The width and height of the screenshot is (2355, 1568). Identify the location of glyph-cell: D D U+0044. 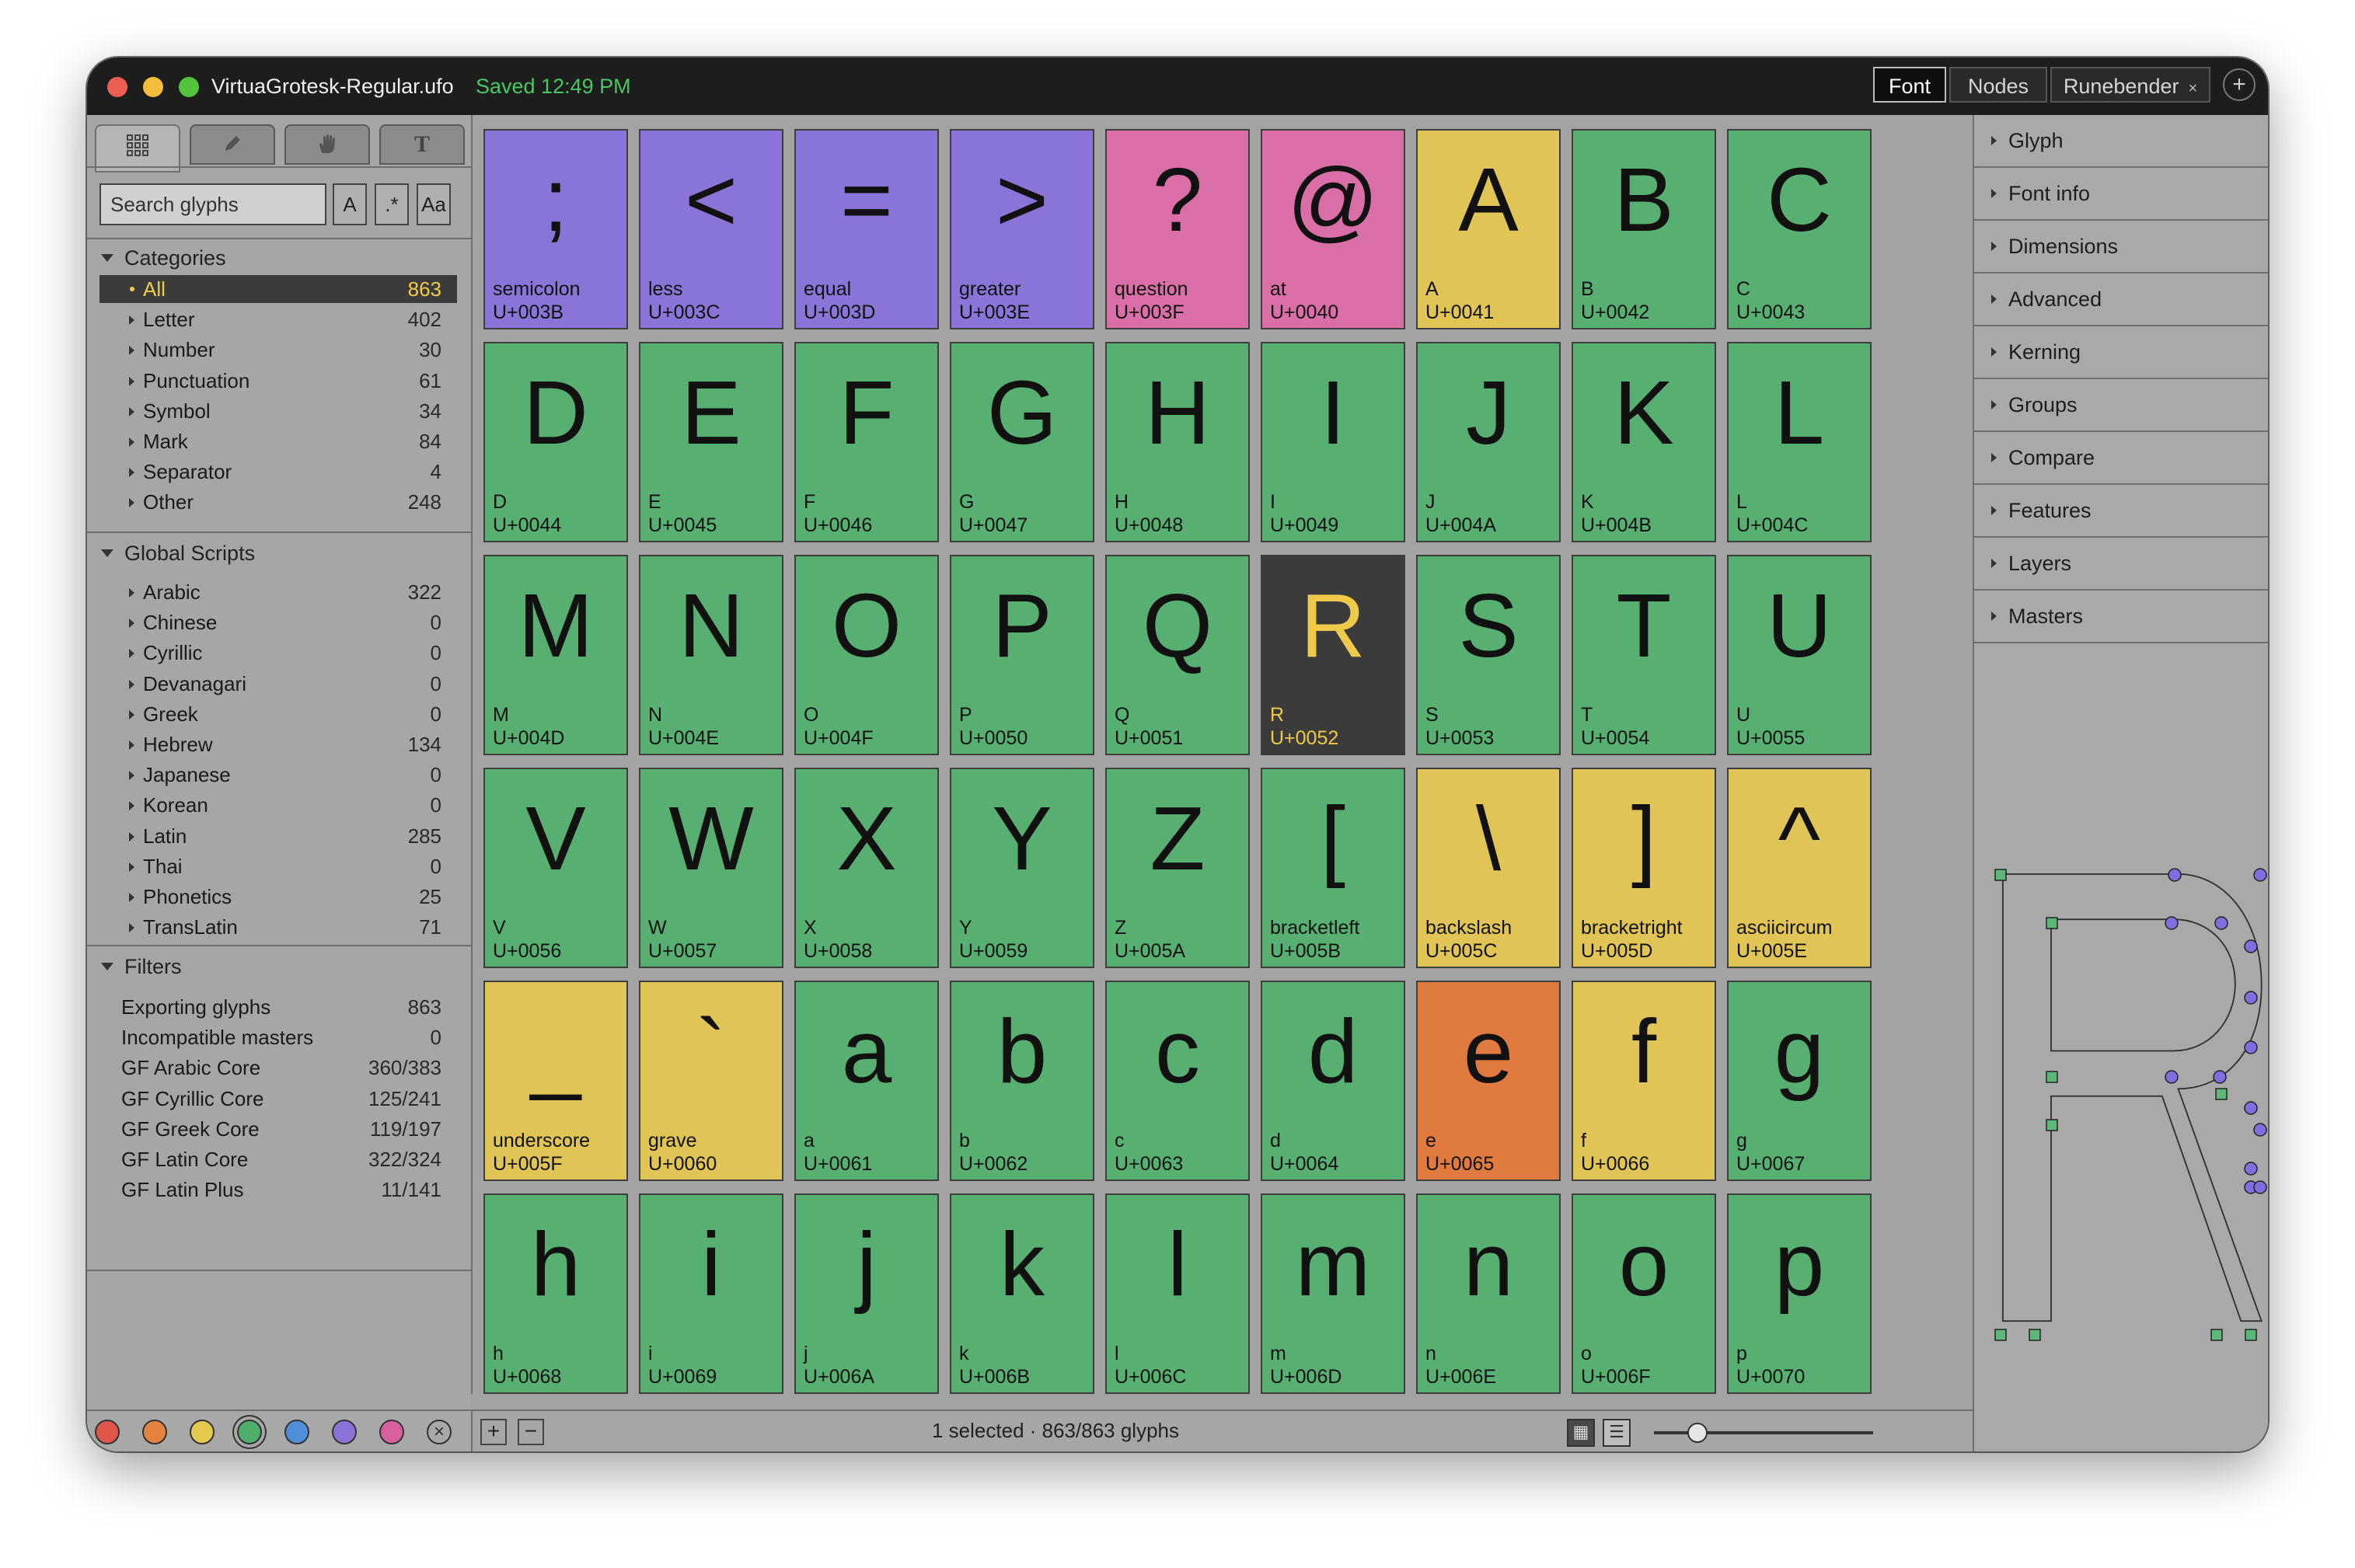
(555, 442).